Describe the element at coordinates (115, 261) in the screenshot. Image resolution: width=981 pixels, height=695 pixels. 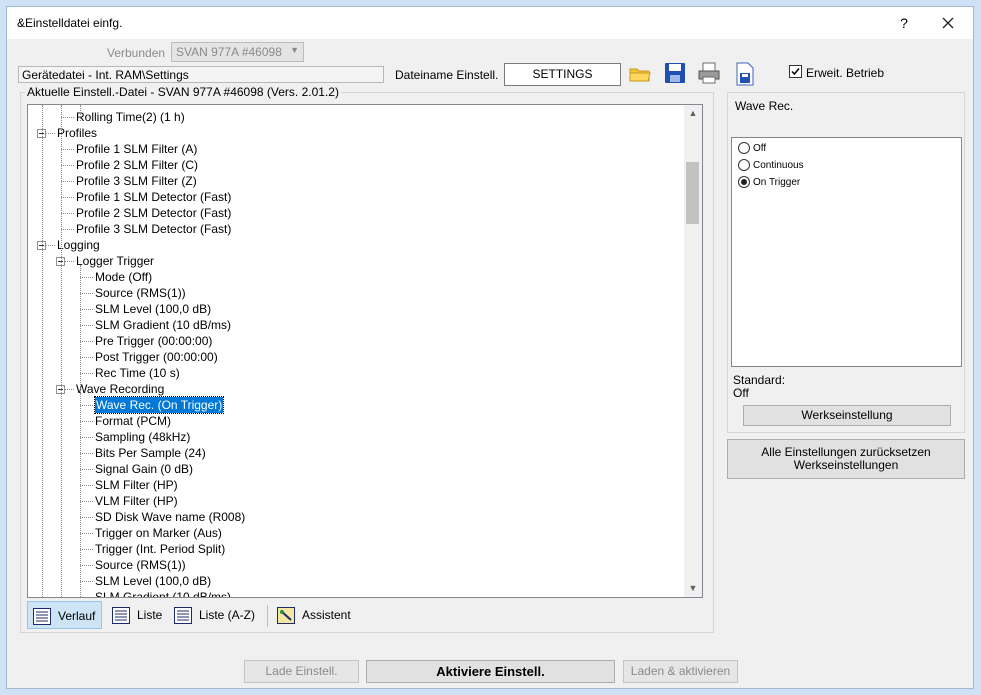
I see `tree-node: Logger Trigger` at that location.